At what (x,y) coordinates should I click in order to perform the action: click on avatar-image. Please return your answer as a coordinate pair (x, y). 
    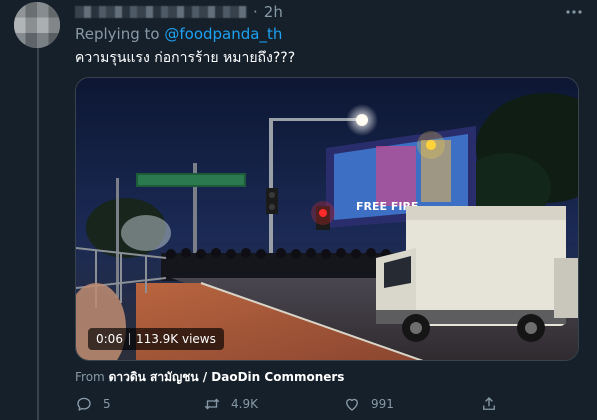
    Looking at the image, I should click on (37, 25).